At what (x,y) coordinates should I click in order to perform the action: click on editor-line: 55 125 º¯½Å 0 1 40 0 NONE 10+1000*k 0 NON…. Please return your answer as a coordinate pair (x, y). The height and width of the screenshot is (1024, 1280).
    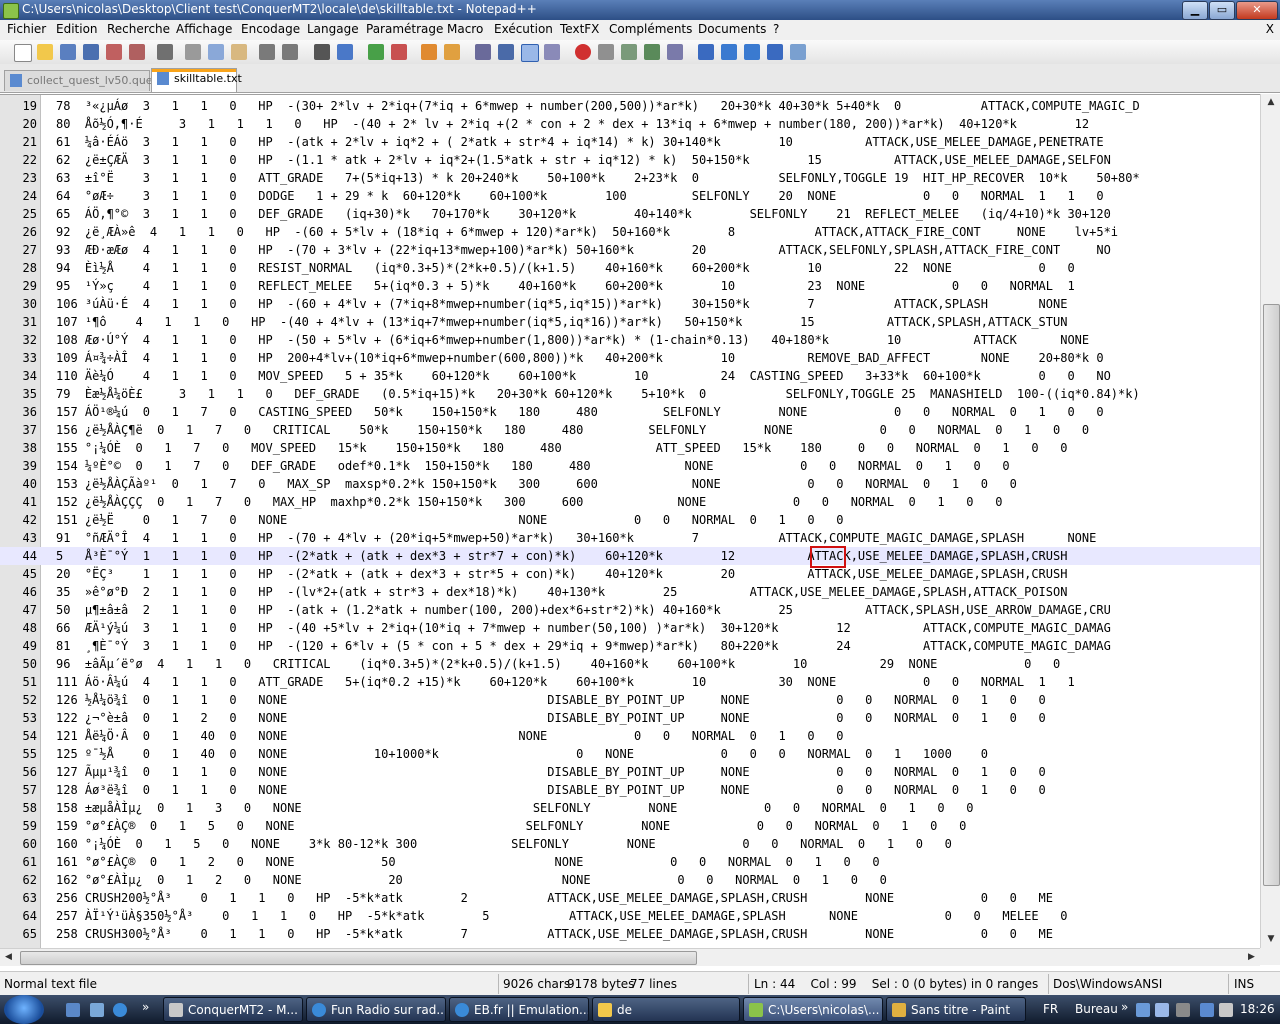
    Looking at the image, I should click on (630, 754).